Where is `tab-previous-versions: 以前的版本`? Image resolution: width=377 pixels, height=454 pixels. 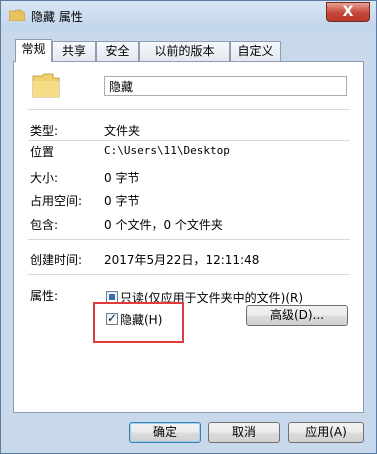
tab-previous-versions: 以前的版本 is located at coordinates (184, 51).